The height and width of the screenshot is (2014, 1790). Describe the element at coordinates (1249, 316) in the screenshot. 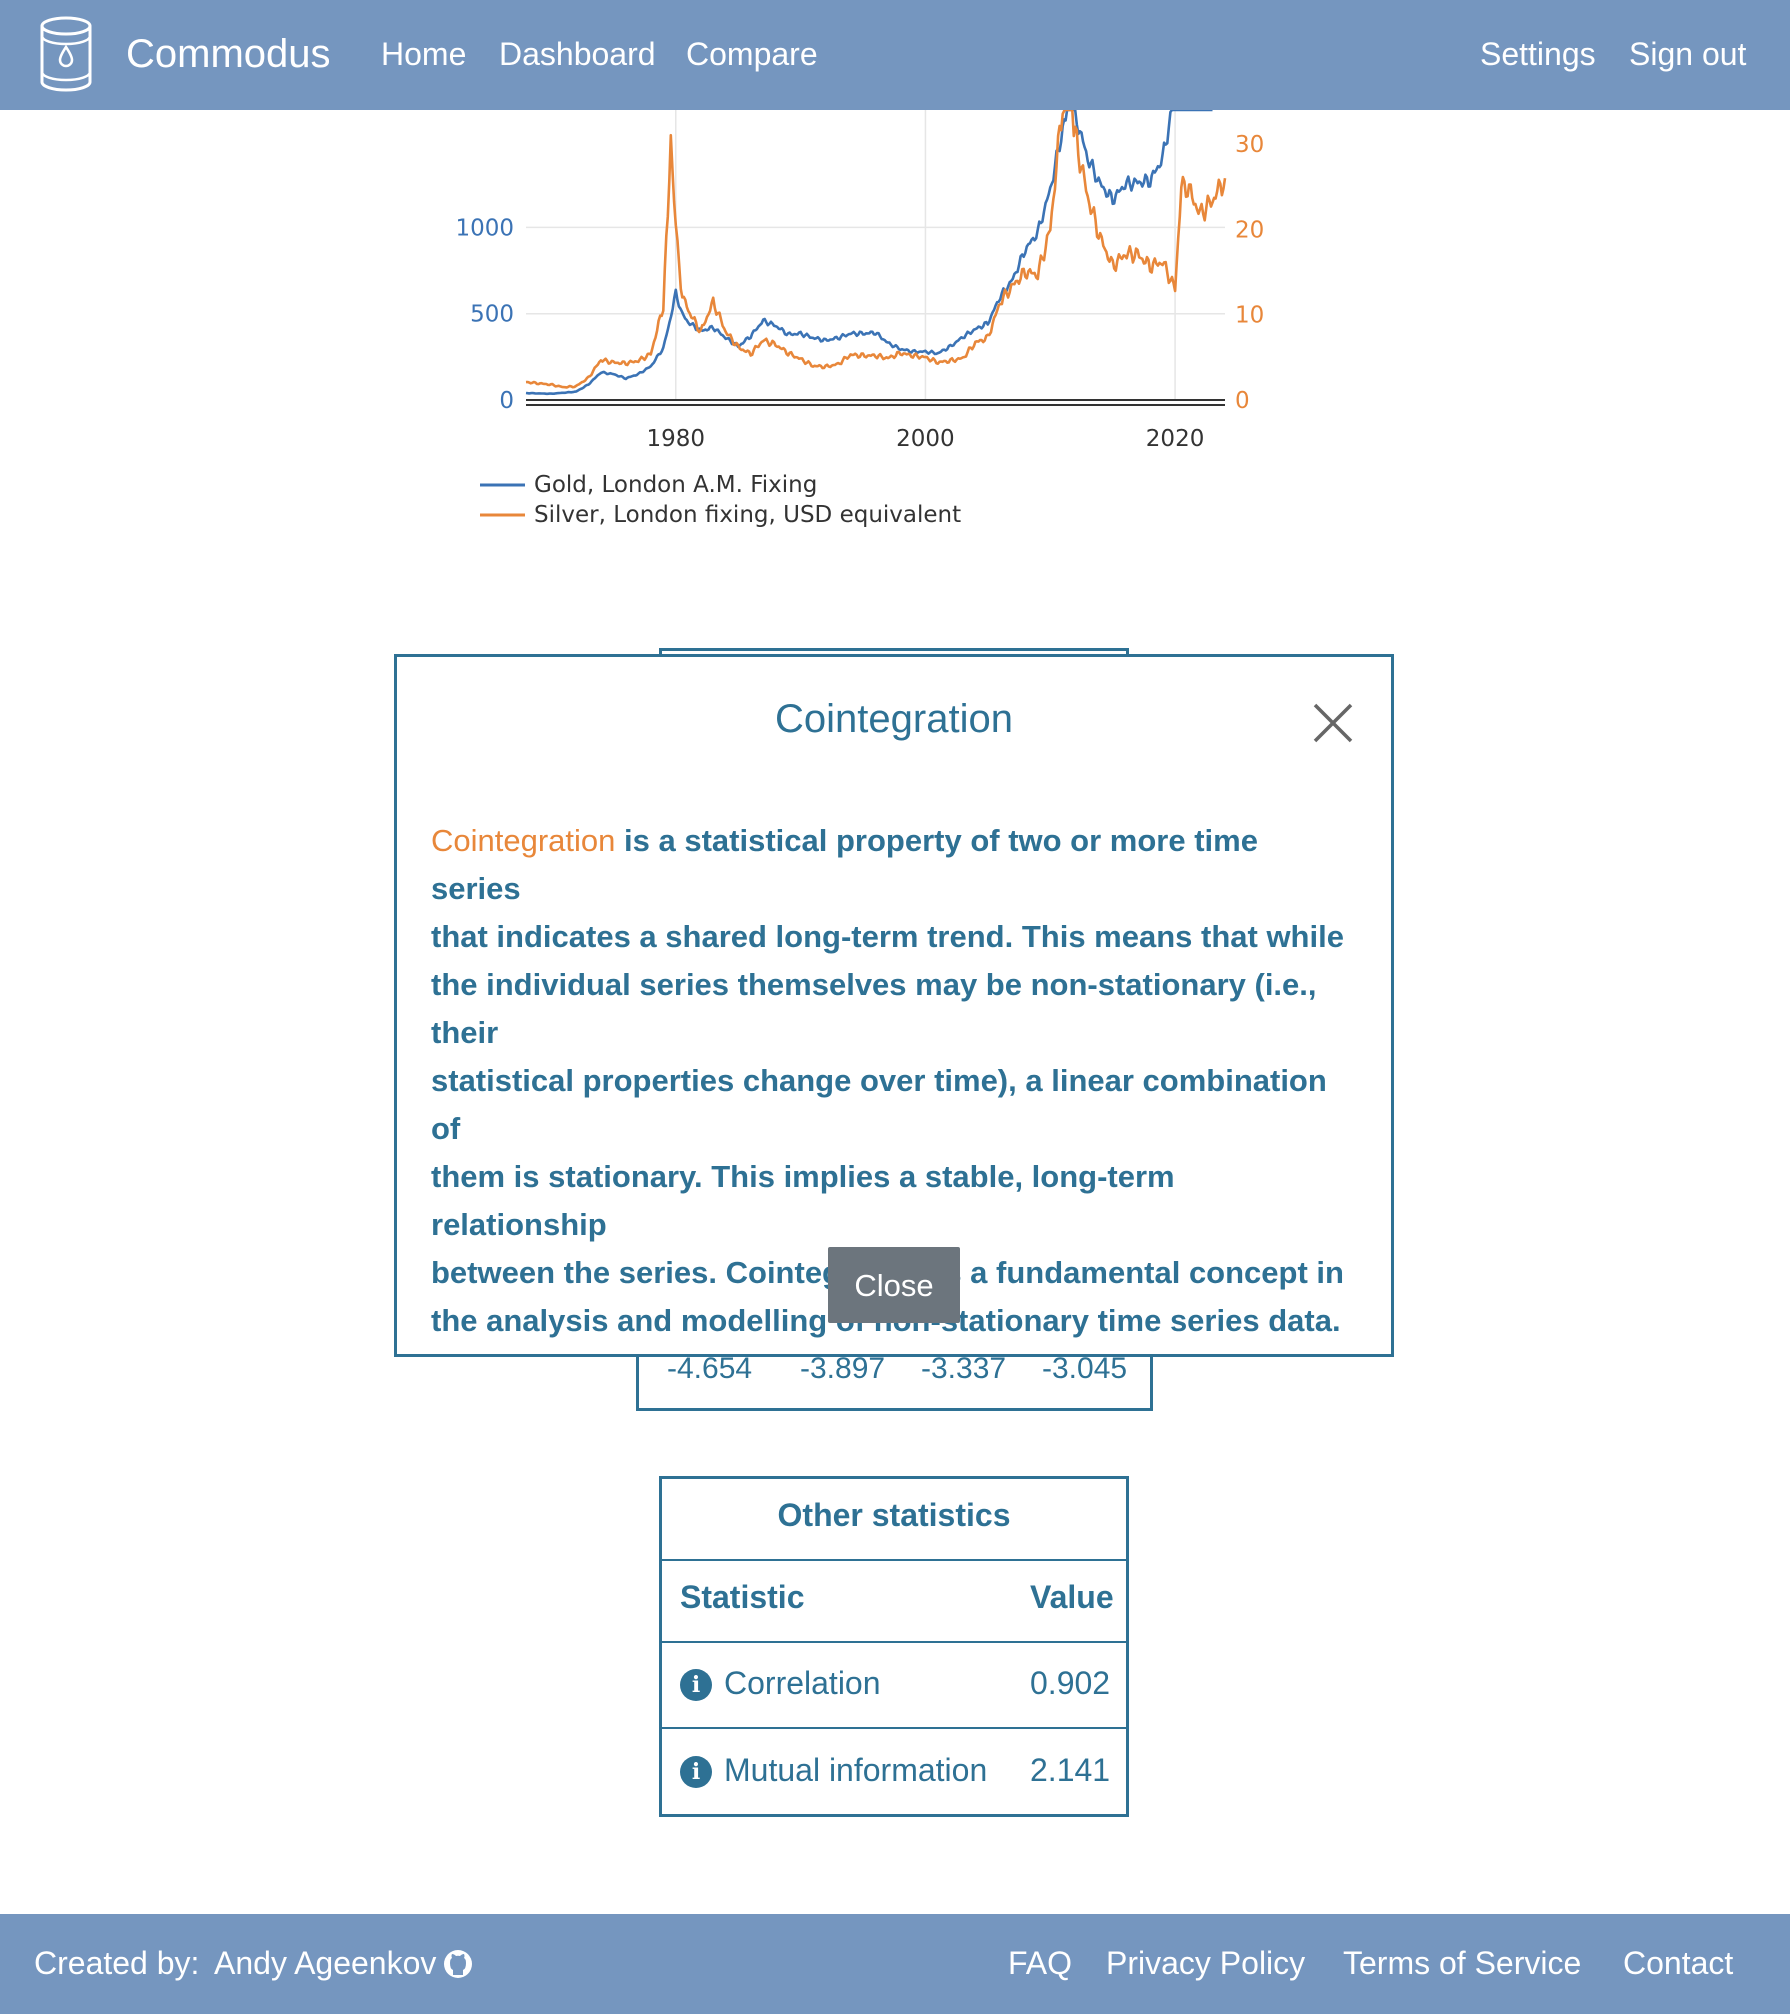

I see `y-right-tick-label: 10` at that location.